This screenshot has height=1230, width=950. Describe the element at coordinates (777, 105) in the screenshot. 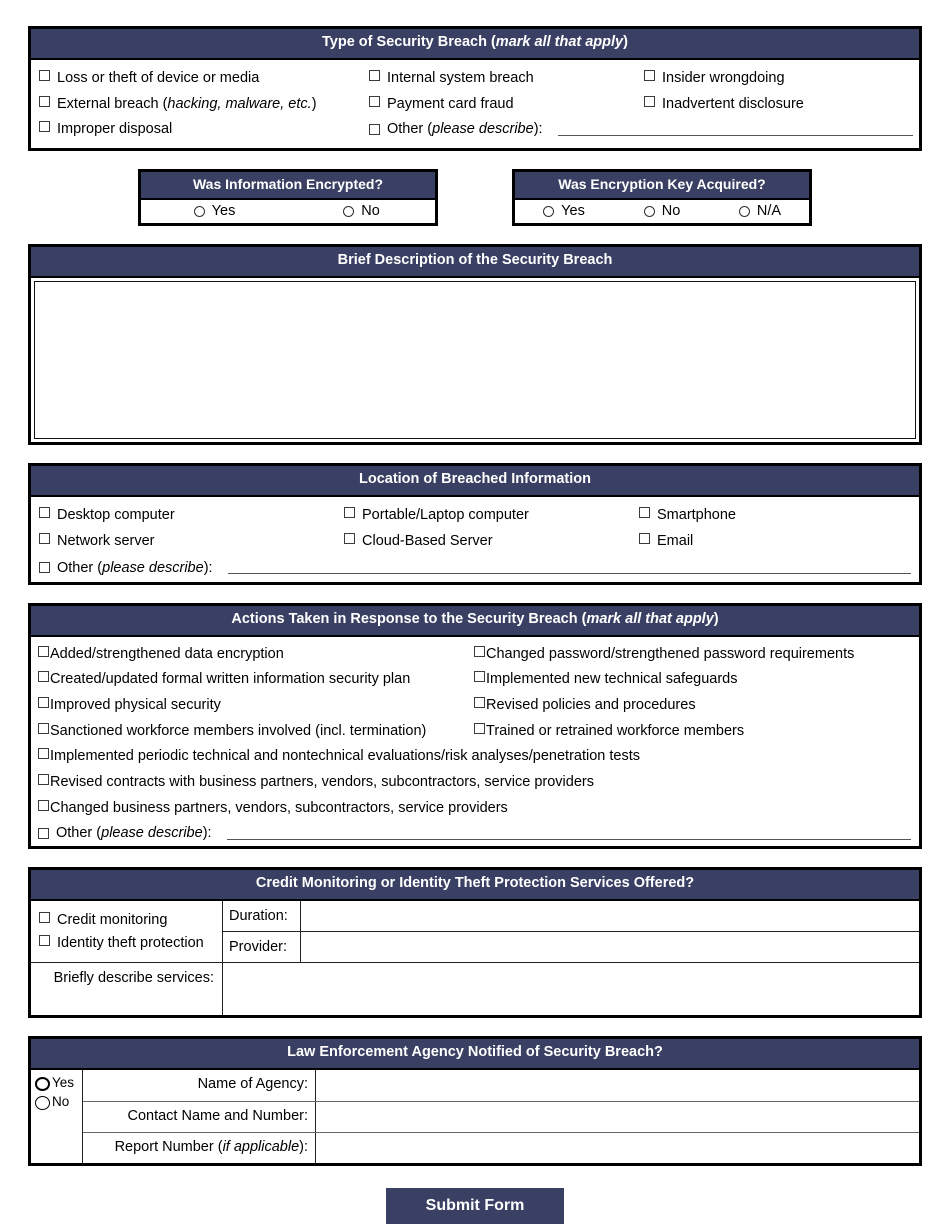

I see `checkbox-row-inadvertent-disclosure: Inadvertent disclosure` at that location.